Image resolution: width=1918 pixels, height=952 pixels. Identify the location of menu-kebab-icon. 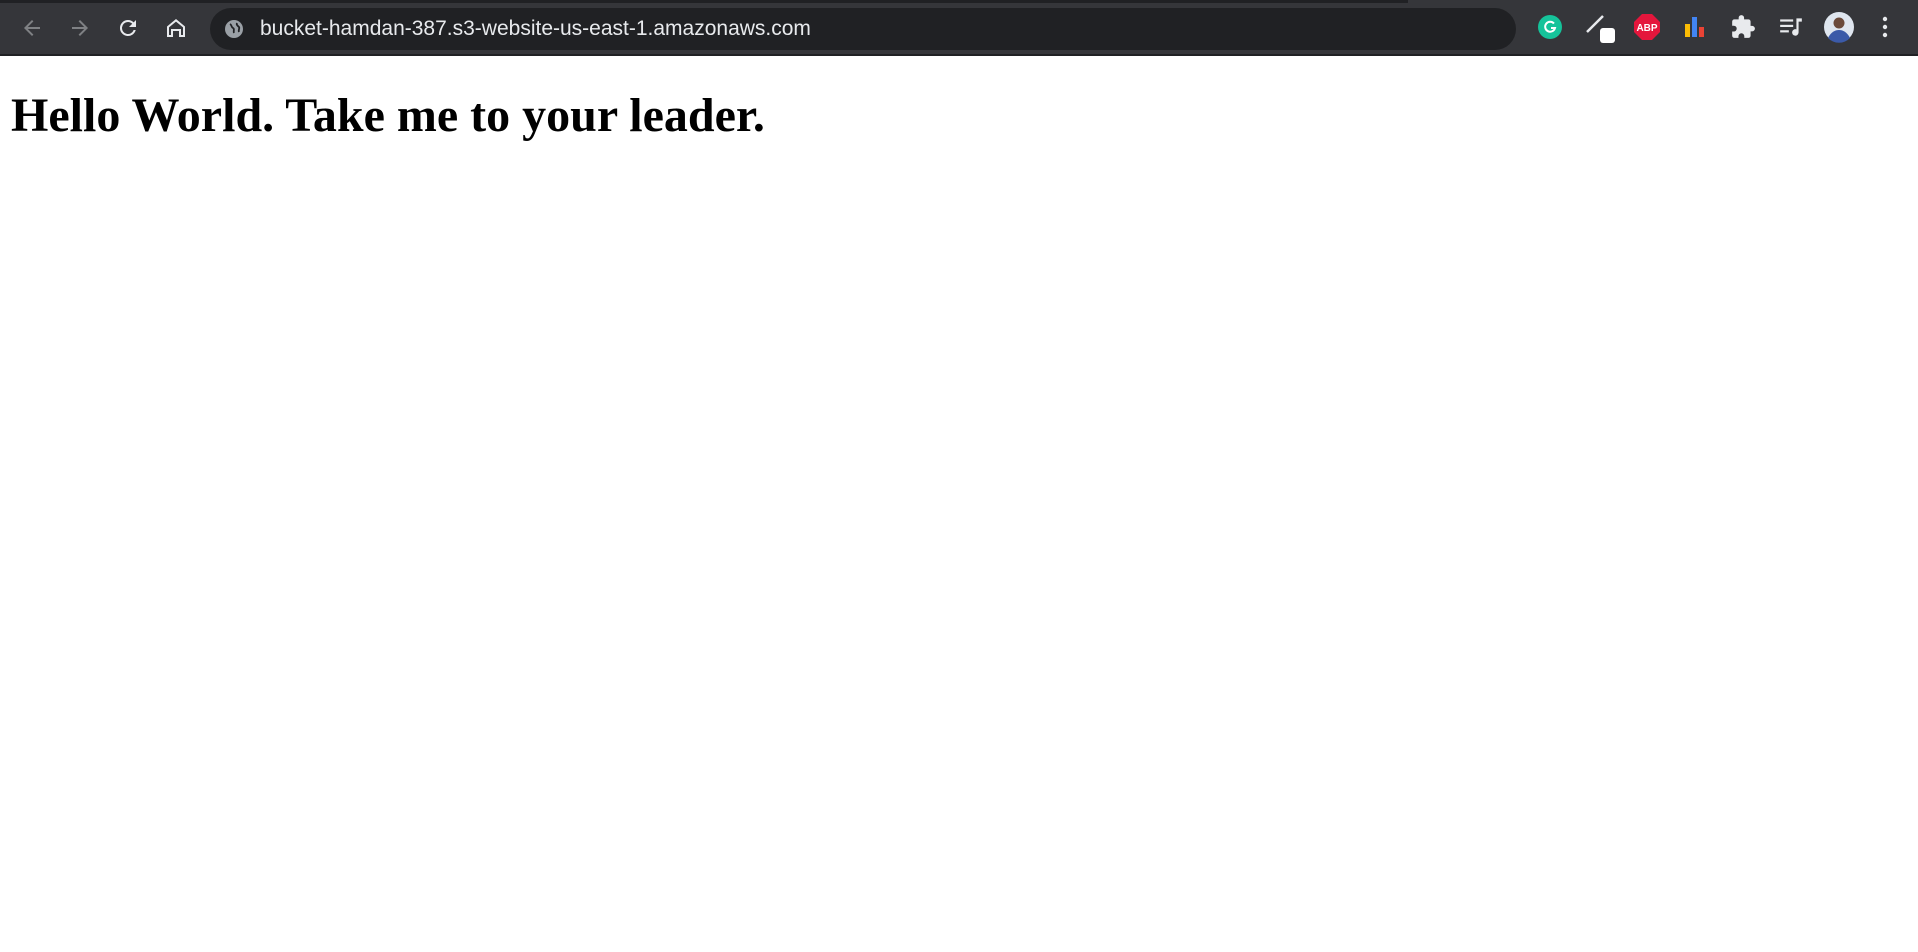
(1885, 29).